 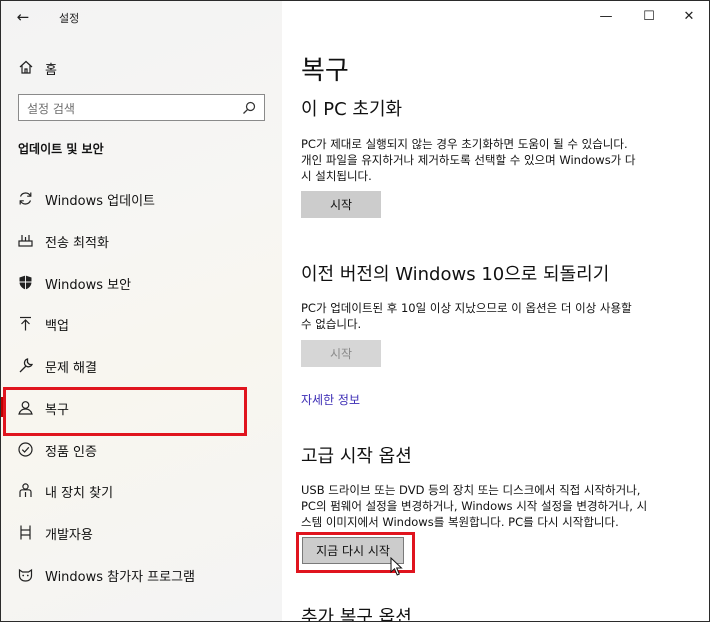 What do you see at coordinates (606, 17) in the screenshot?
I see `minimize-button: —` at bounding box center [606, 17].